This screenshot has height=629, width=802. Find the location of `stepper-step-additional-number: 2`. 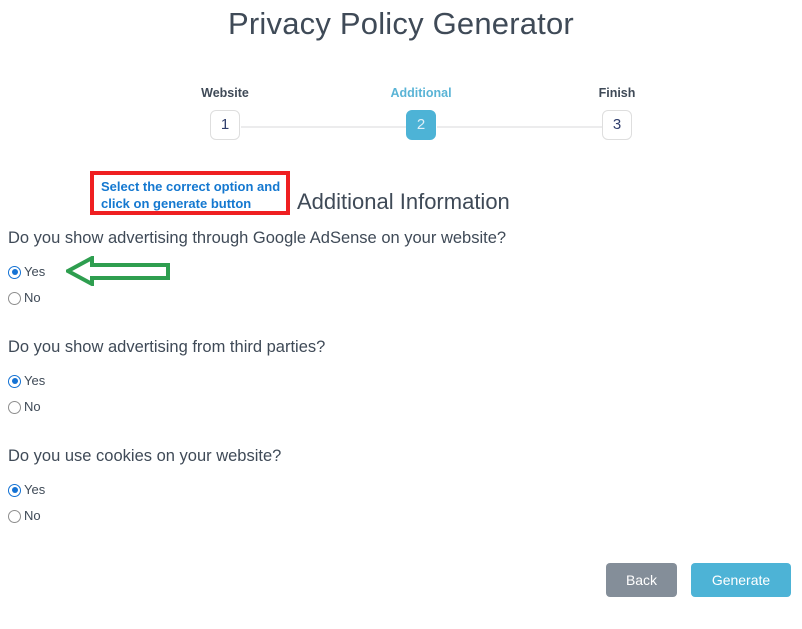

stepper-step-additional-number: 2 is located at coordinates (421, 125).